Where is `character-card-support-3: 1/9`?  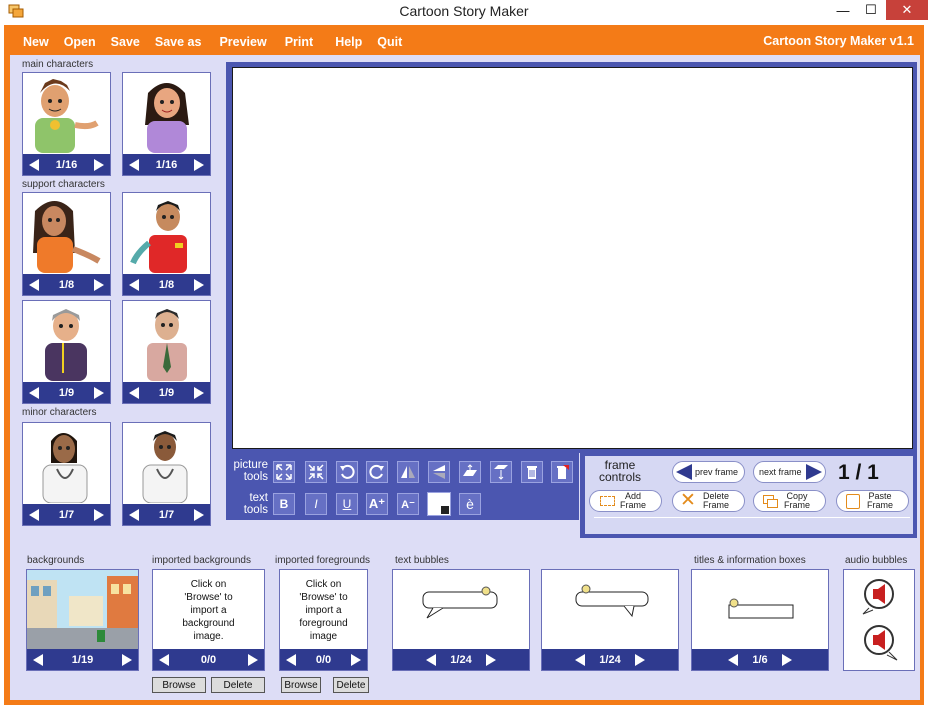 character-card-support-3: 1/9 is located at coordinates (66, 352).